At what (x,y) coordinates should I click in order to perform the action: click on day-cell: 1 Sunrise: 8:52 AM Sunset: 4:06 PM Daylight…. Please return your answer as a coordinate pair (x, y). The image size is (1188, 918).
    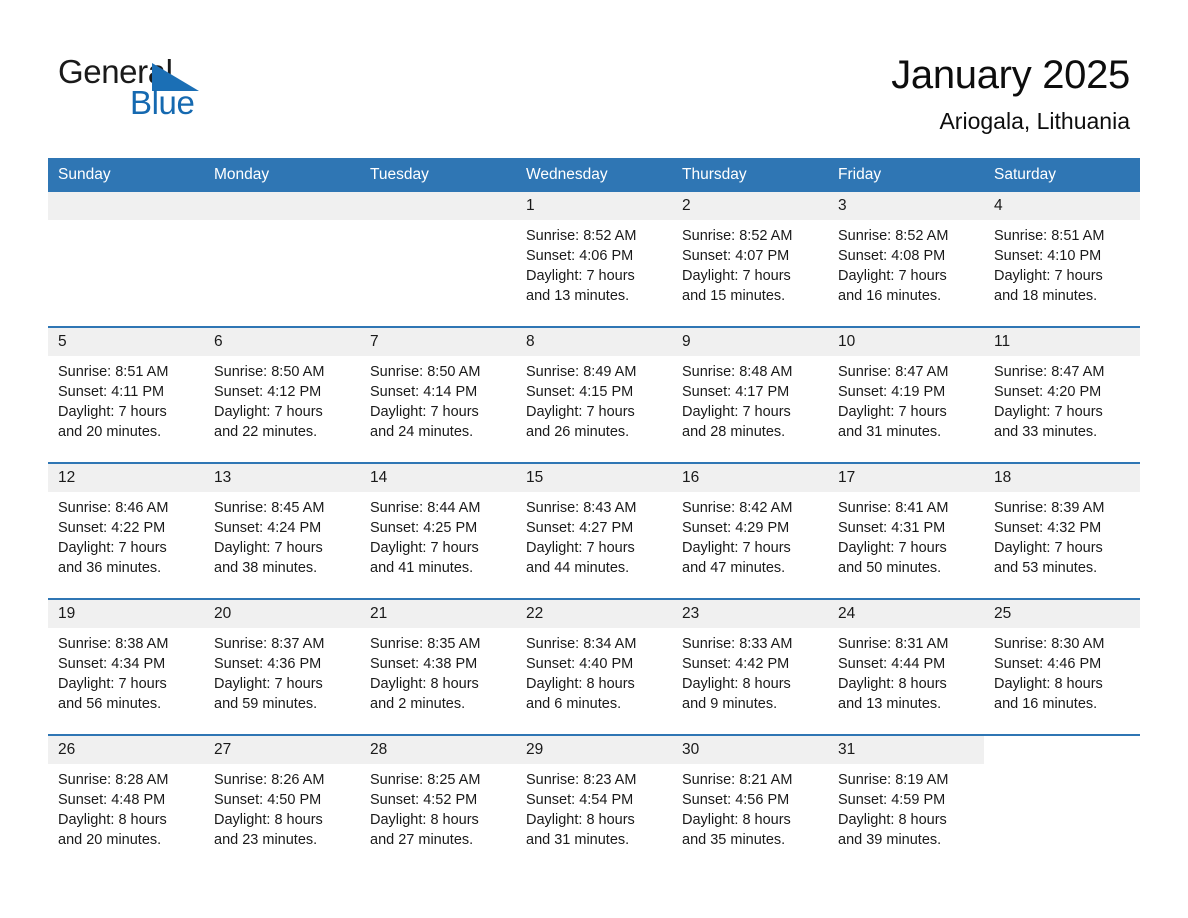
    Looking at the image, I should click on (594, 259).